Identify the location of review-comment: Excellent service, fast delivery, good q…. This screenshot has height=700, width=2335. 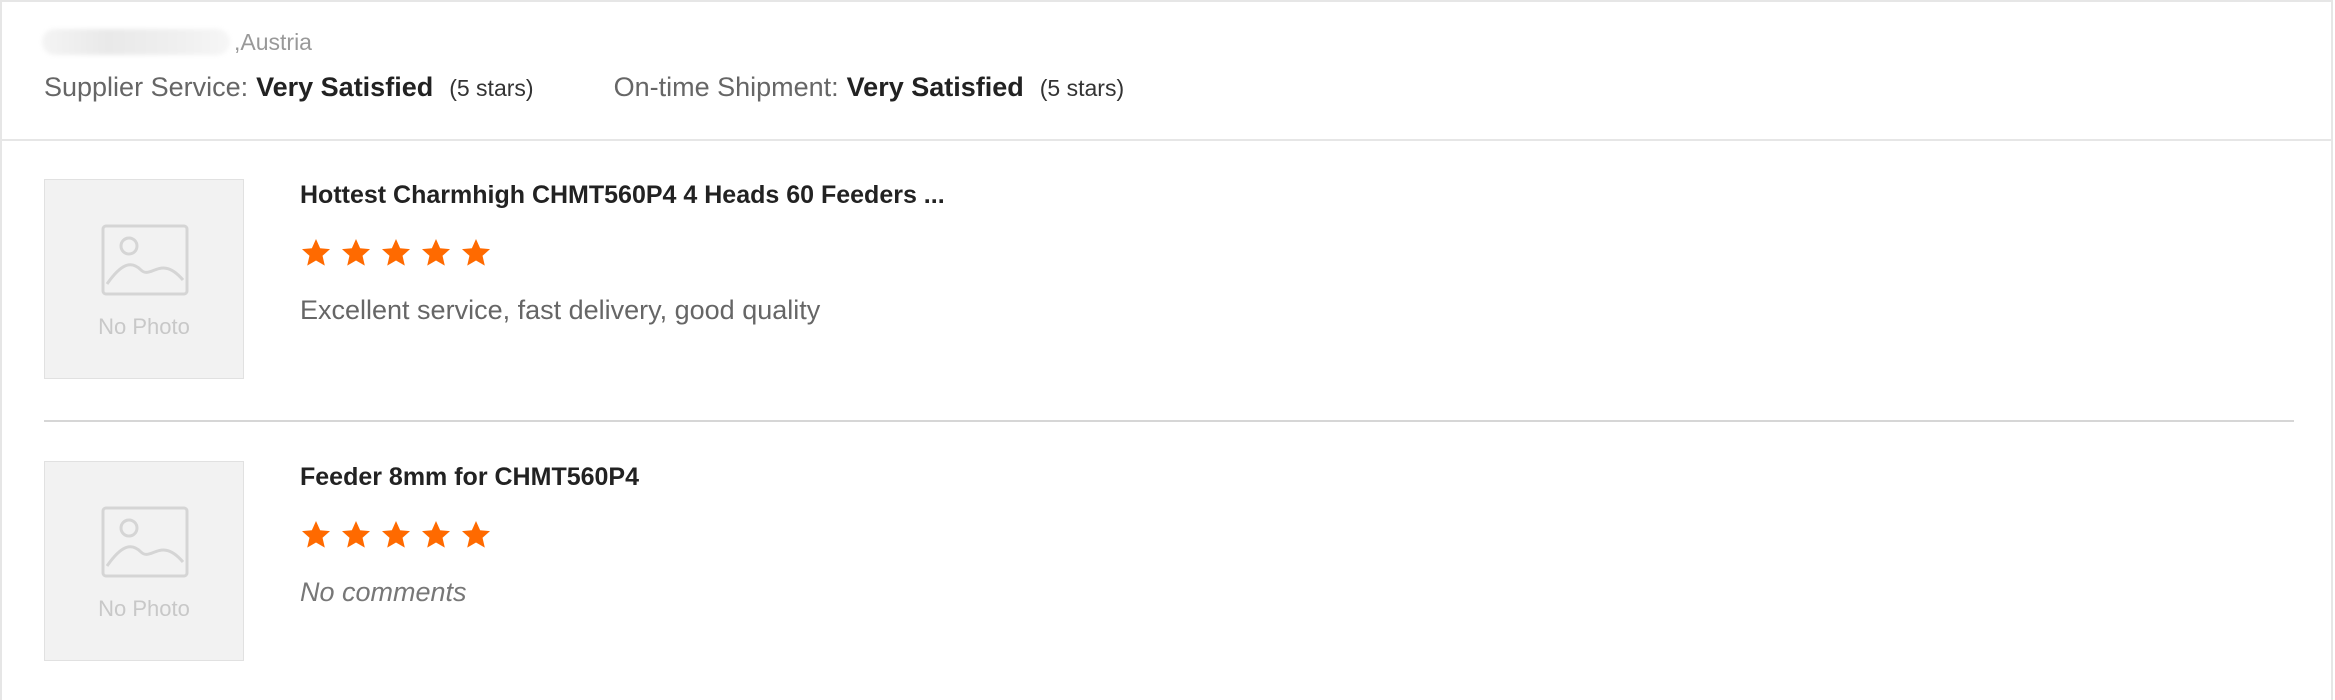
(560, 310).